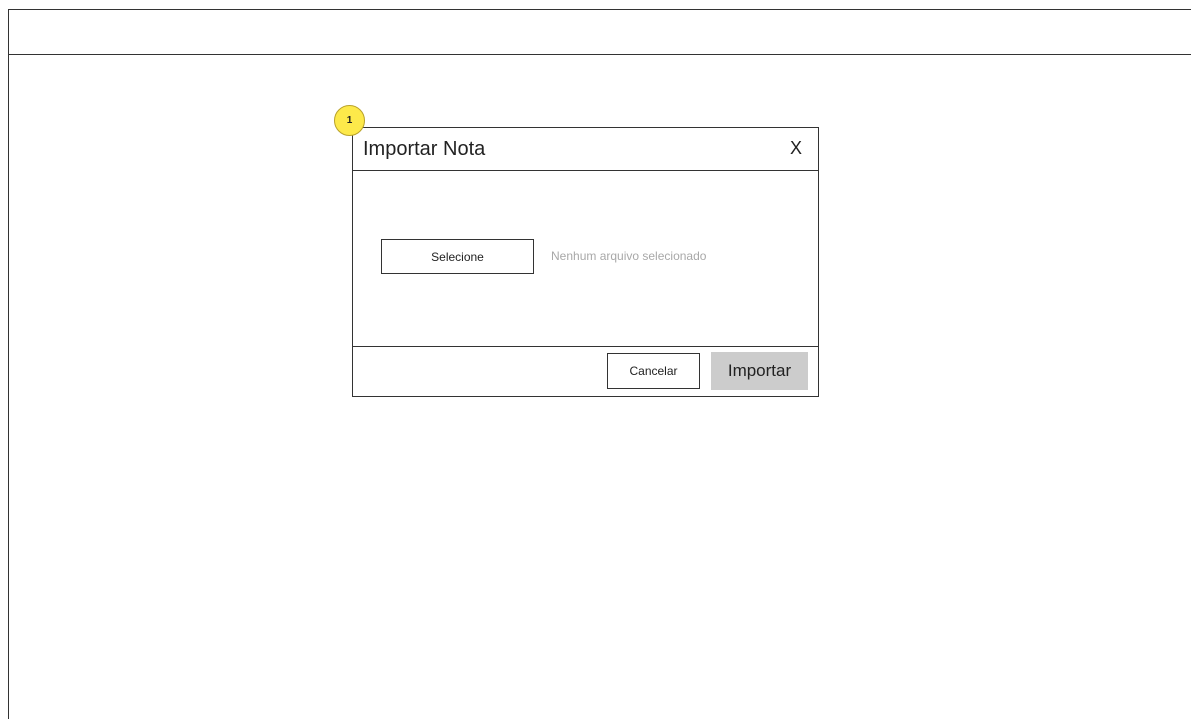 The width and height of the screenshot is (1191, 719). Describe the element at coordinates (600, 32) in the screenshot. I see `top-header-bar` at that location.